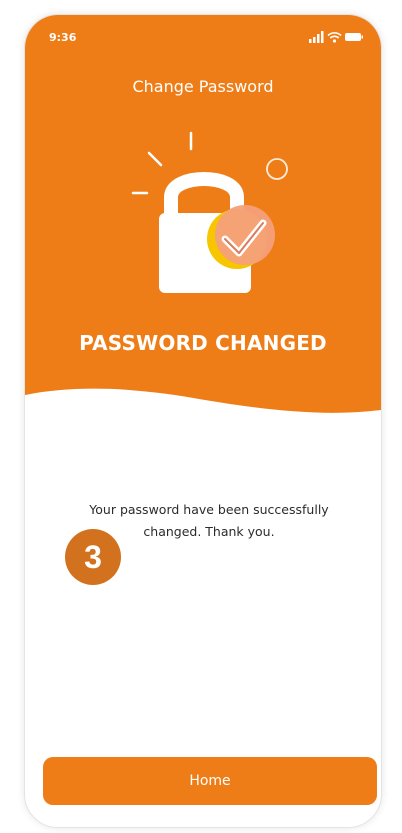 This screenshot has height=833, width=402. I want to click on status-time: 9:36, so click(63, 37).